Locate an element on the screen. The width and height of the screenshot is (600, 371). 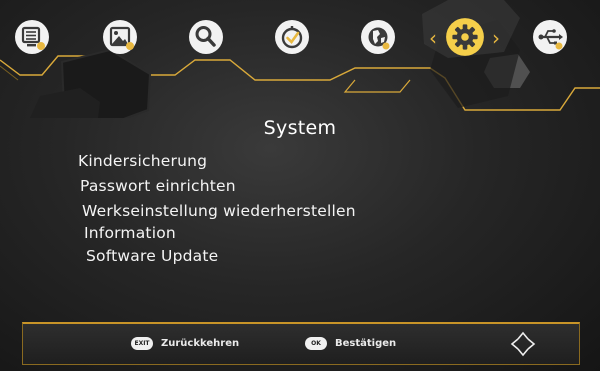
left-arrow-icon: ‹ is located at coordinates (433, 38).